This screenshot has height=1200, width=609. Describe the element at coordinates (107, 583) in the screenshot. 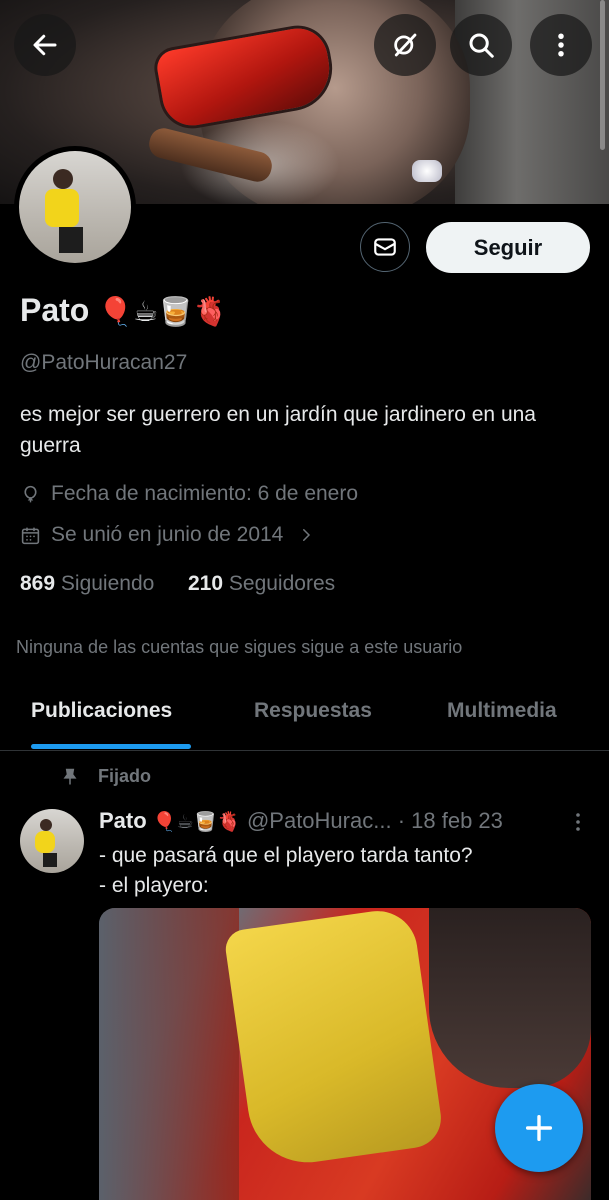

I see `following-label: Siguiendo` at that location.